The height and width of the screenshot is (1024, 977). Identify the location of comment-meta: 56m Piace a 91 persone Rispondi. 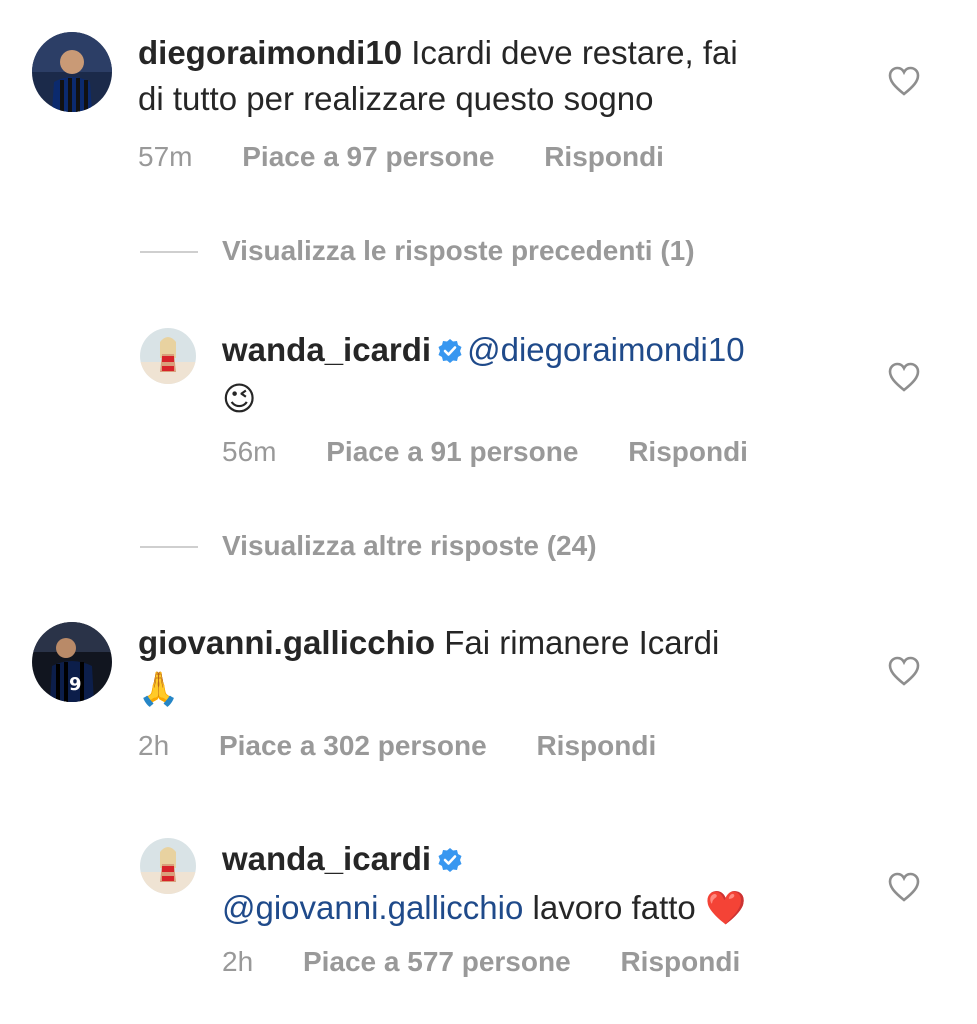
(485, 452).